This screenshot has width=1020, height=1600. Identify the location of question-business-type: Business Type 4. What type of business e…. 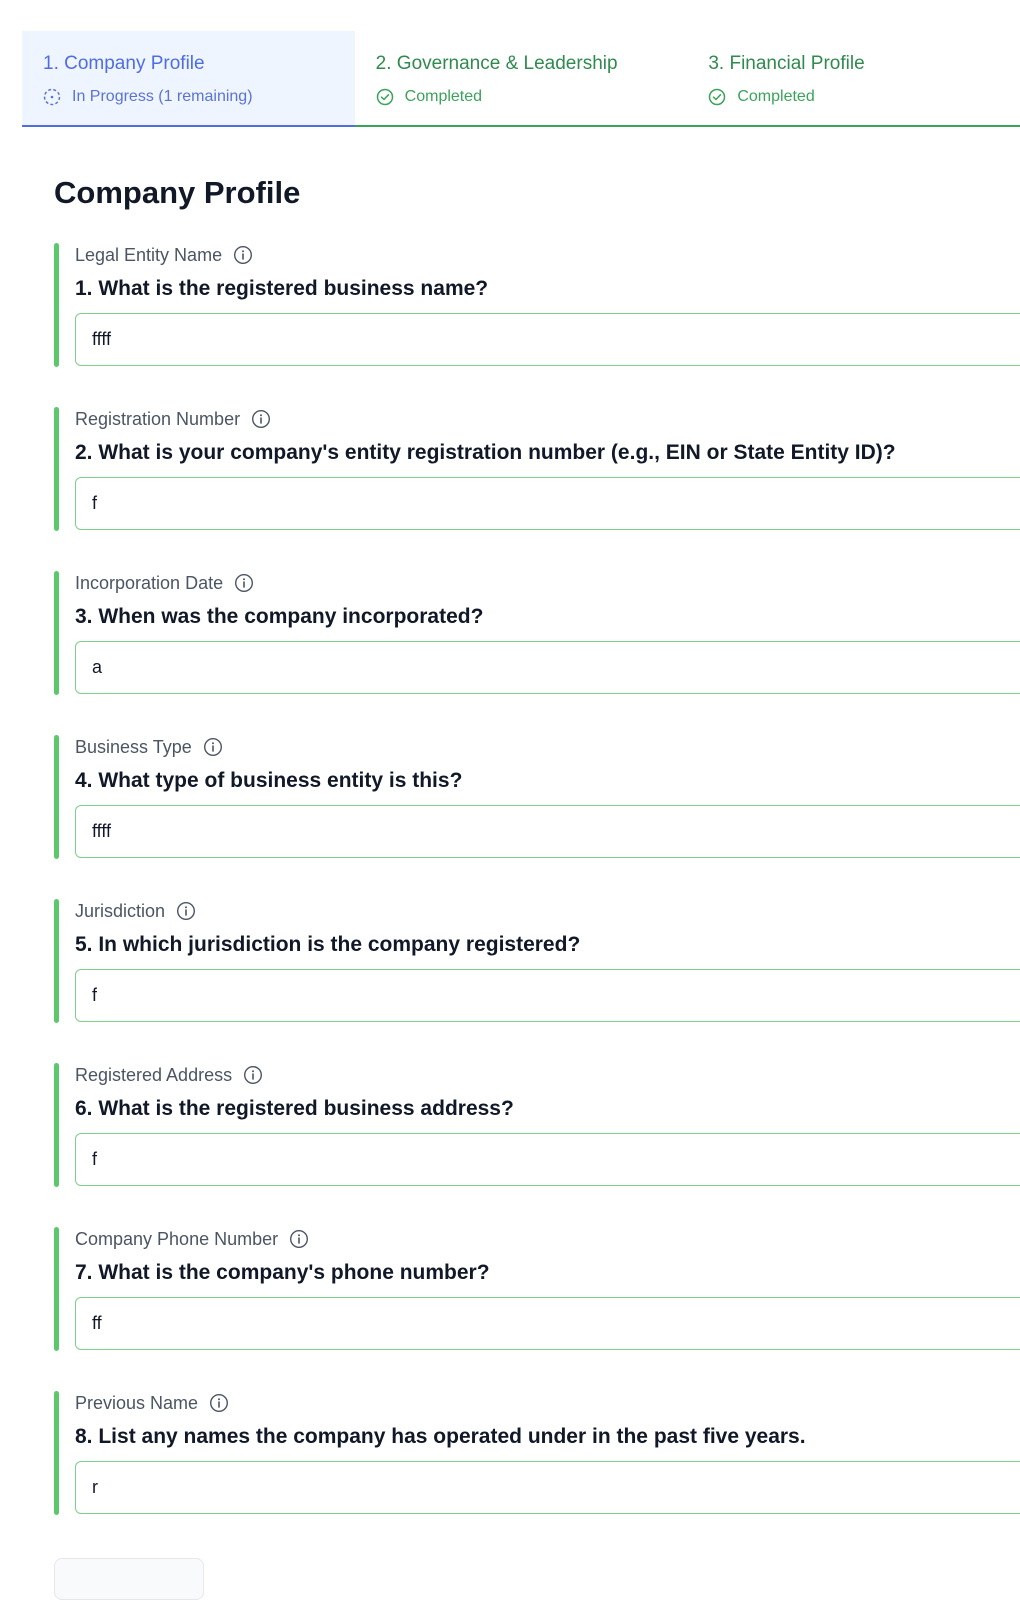
(537, 797).